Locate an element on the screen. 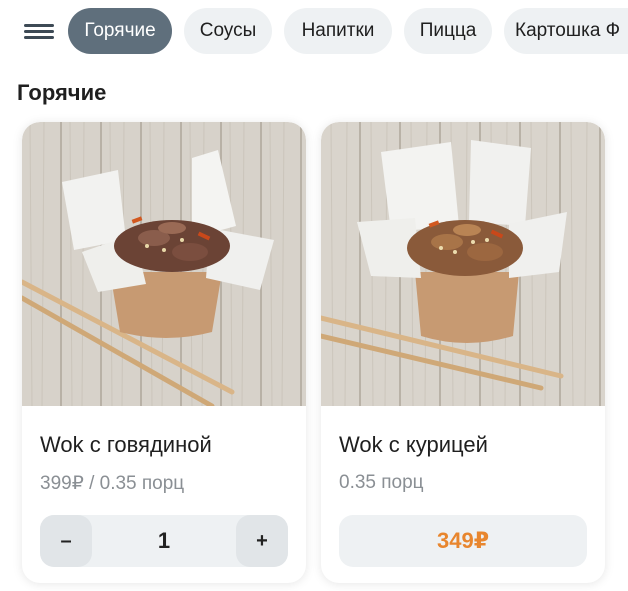 The height and width of the screenshot is (591, 628). quantity-stepper: – 1 + is located at coordinates (164, 541).